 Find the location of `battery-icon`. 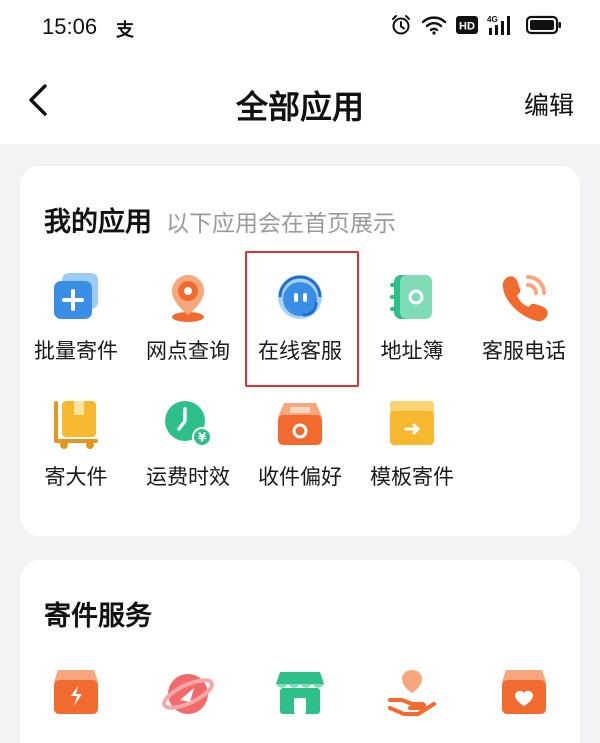

battery-icon is located at coordinates (544, 25).